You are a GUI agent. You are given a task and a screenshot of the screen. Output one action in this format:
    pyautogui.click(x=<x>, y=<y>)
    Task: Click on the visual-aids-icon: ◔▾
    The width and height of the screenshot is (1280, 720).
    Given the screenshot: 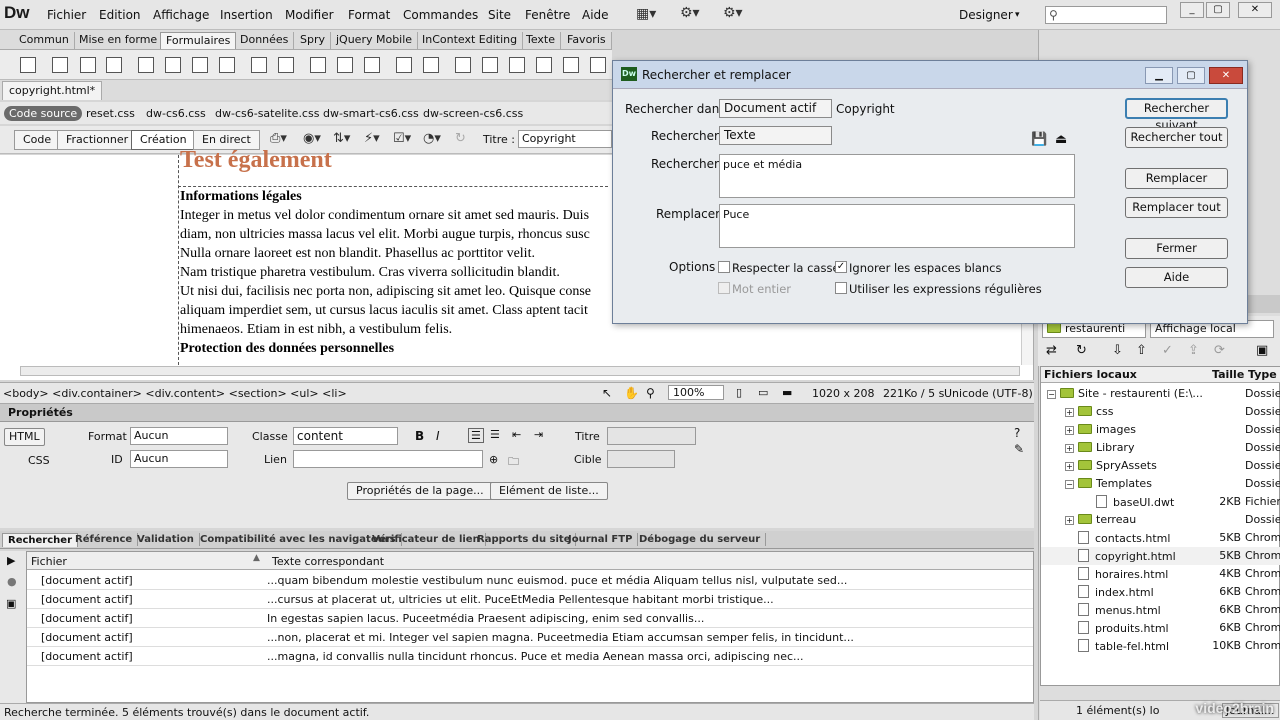 What is the action you would take?
    pyautogui.click(x=432, y=138)
    